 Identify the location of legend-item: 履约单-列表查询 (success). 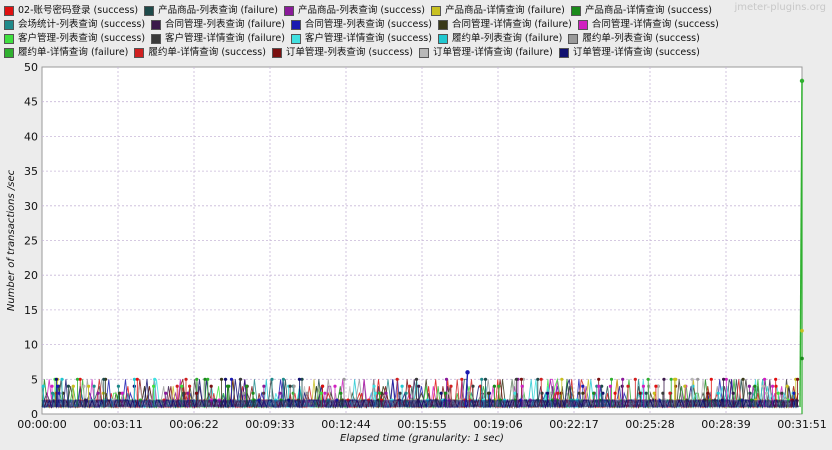
(634, 39).